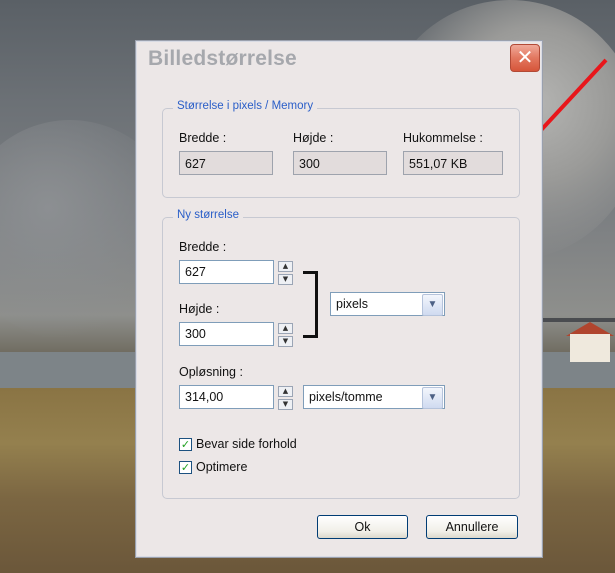  What do you see at coordinates (226, 163) in the screenshot?
I see `current-width-value: 627` at bounding box center [226, 163].